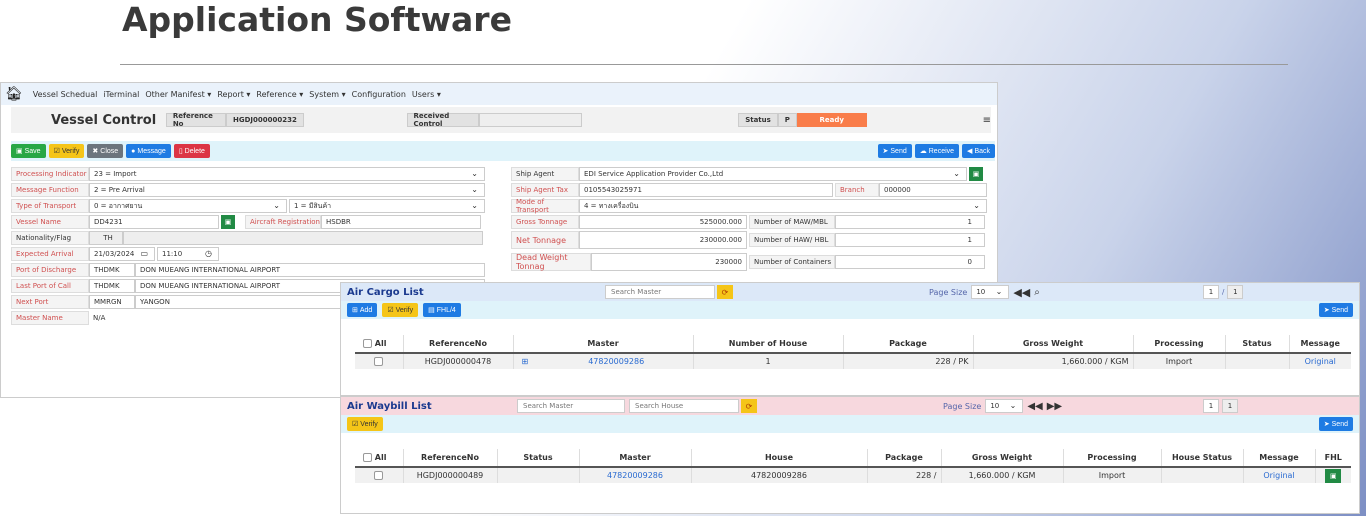  What do you see at coordinates (978, 151) in the screenshot?
I see `back-button: ◀ Back` at bounding box center [978, 151].